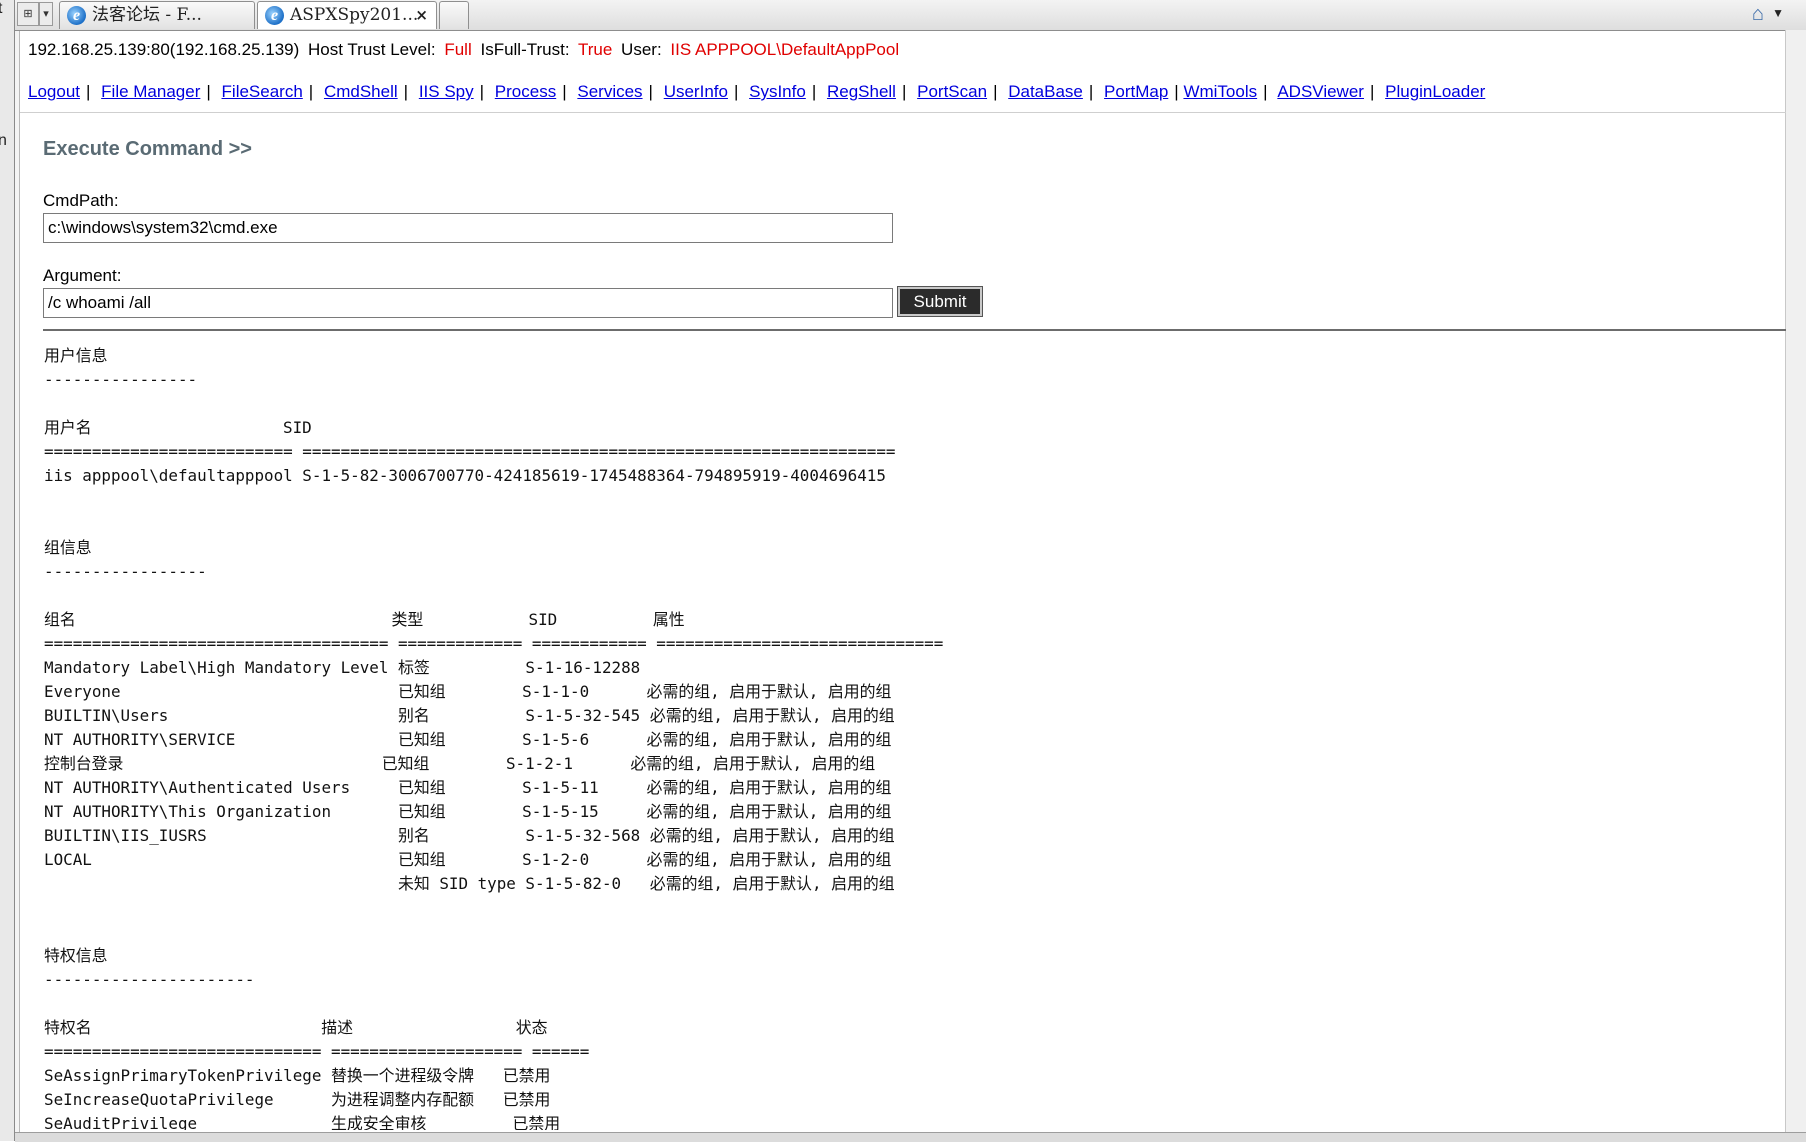 Image resolution: width=1806 pixels, height=1142 pixels. I want to click on host-address: 192.168.25.139:80(192.168.25.139), so click(164, 49).